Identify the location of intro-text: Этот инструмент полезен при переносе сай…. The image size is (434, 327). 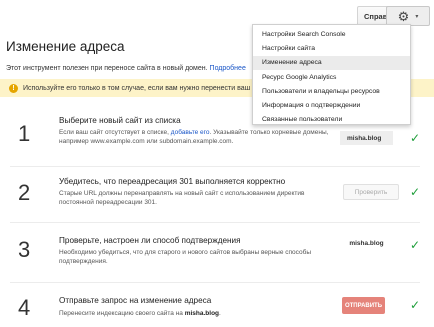
(126, 68).